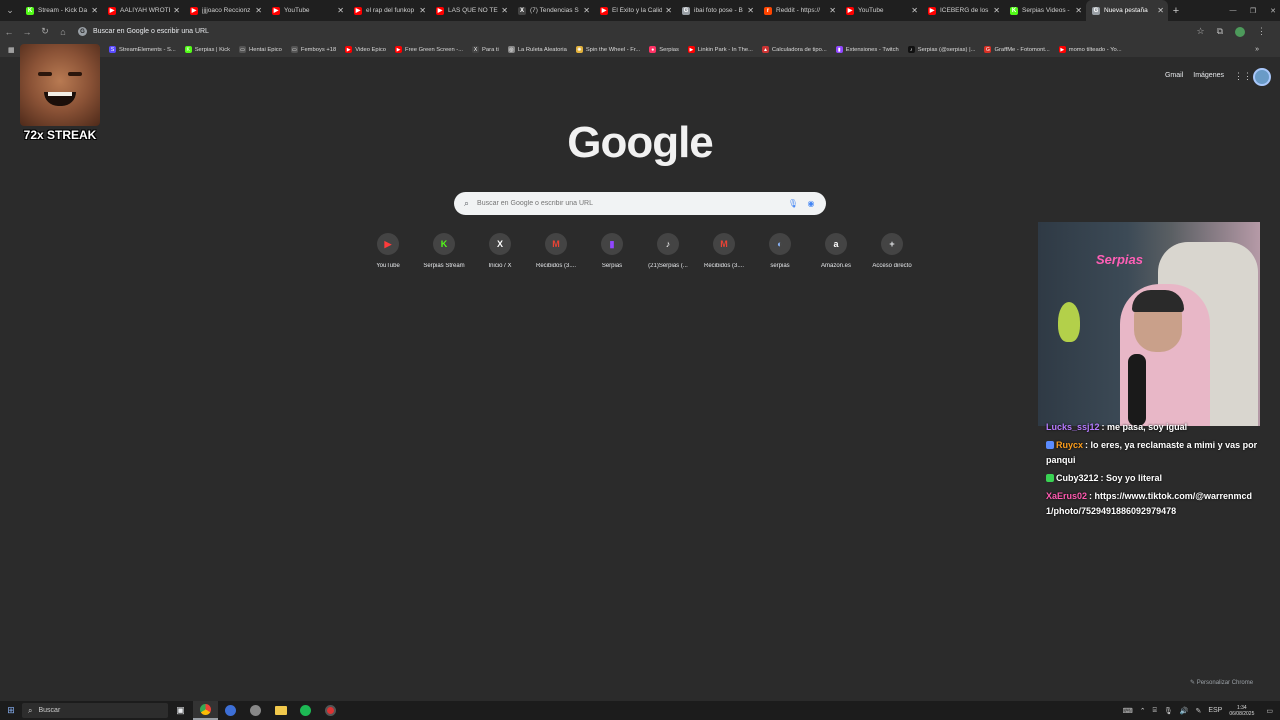  I want to click on more-menu-icon: ⋮, so click(1261, 31).